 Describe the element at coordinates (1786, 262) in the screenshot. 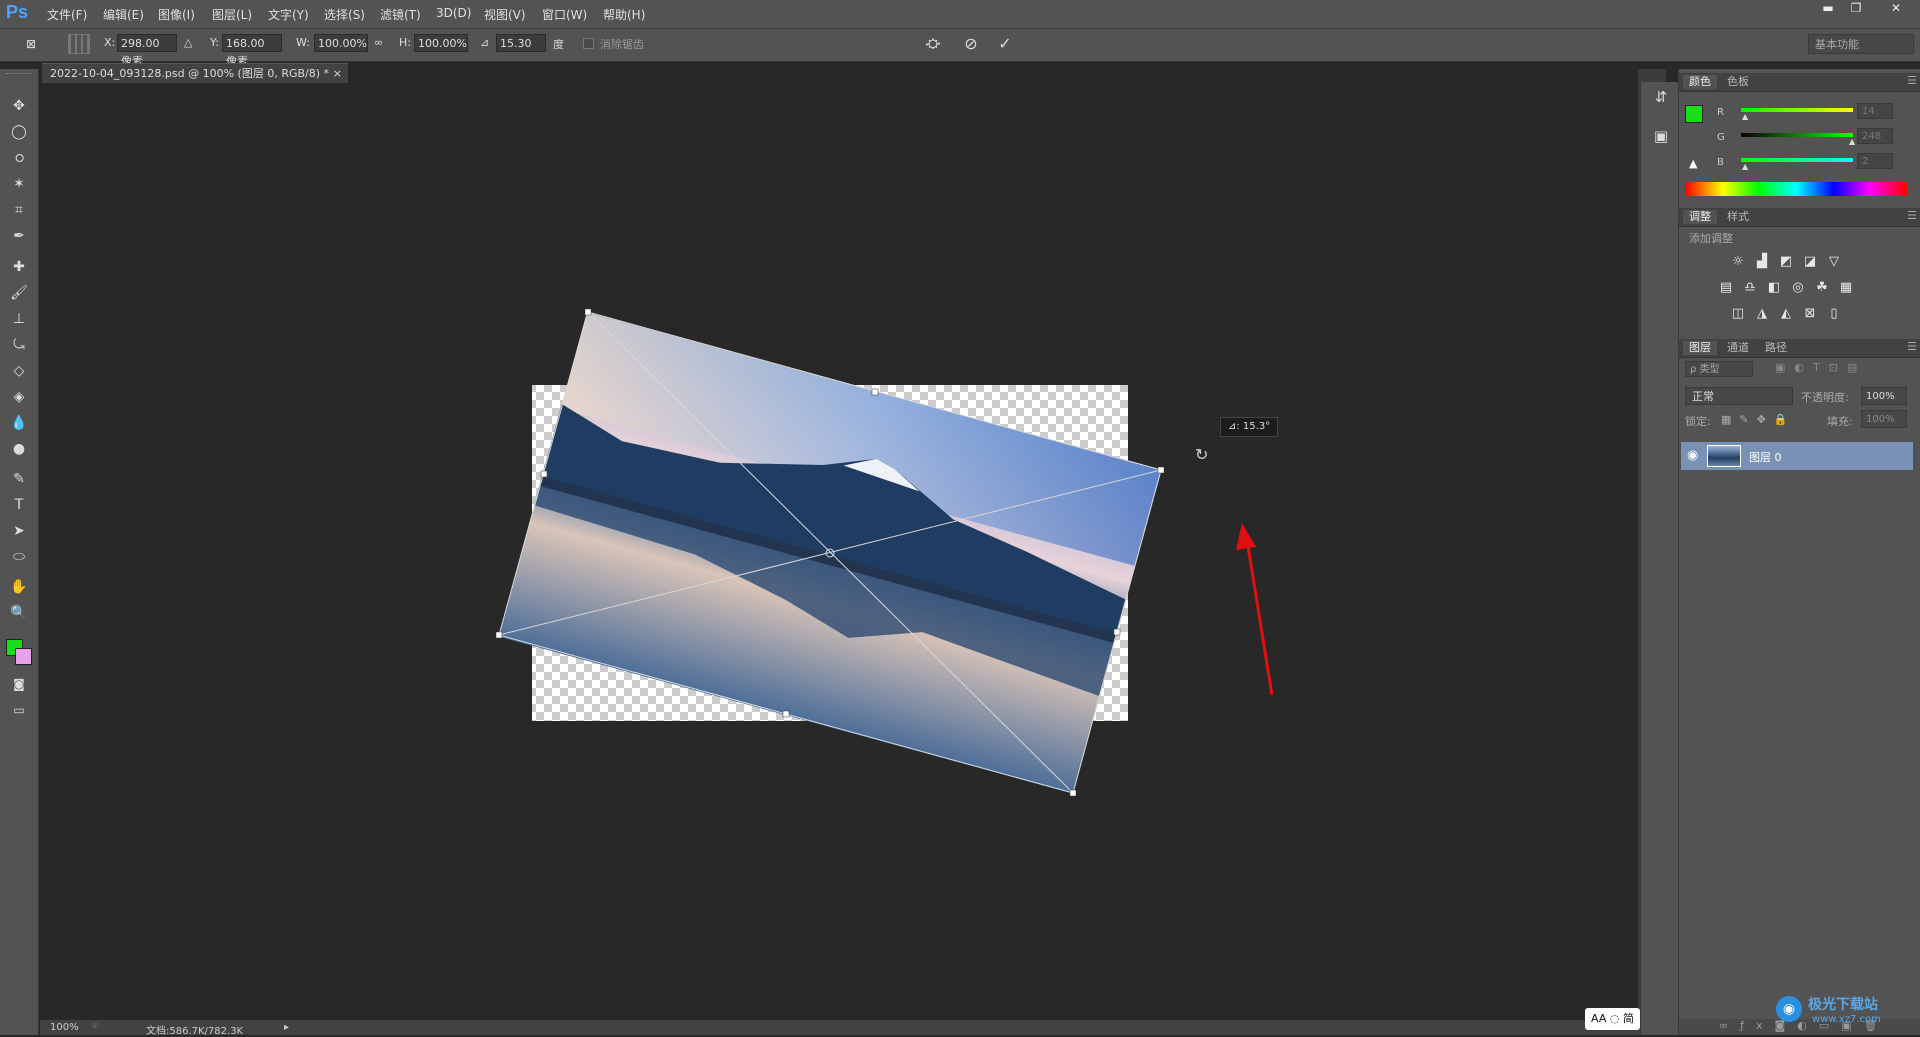

I see `curves-icon: ◩` at that location.